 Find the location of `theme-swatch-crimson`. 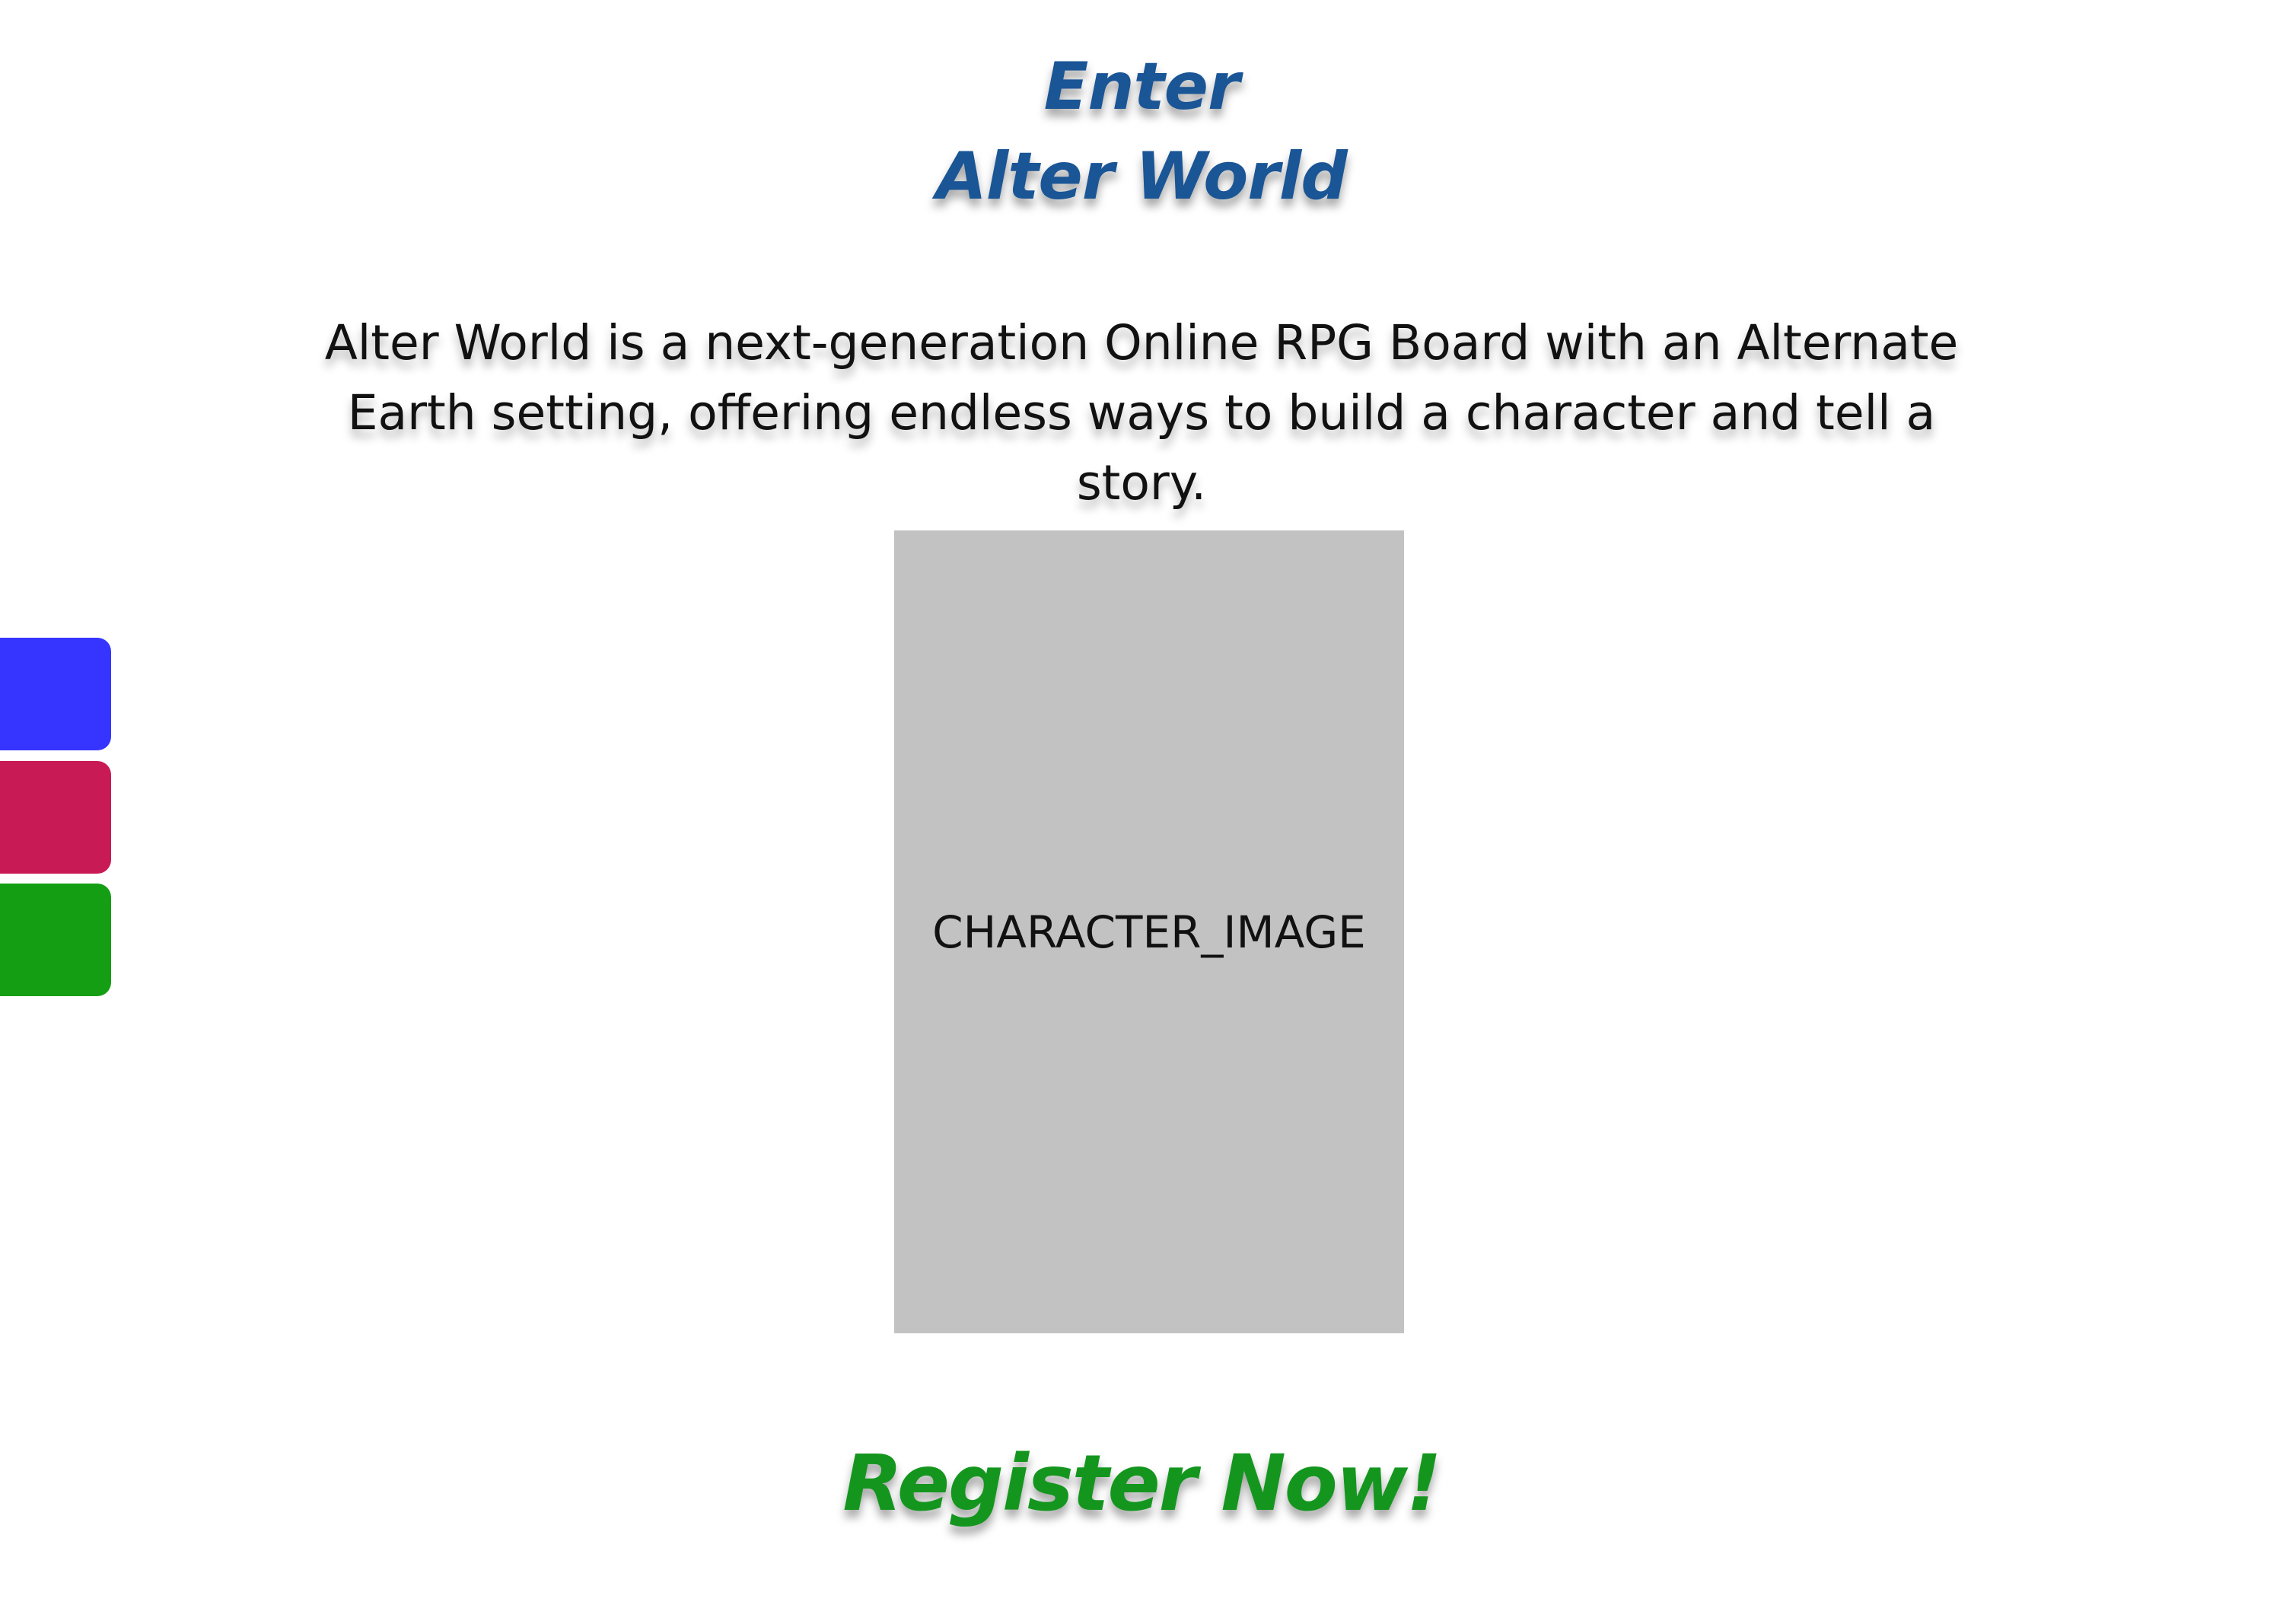

theme-swatch-crimson is located at coordinates (55, 817).